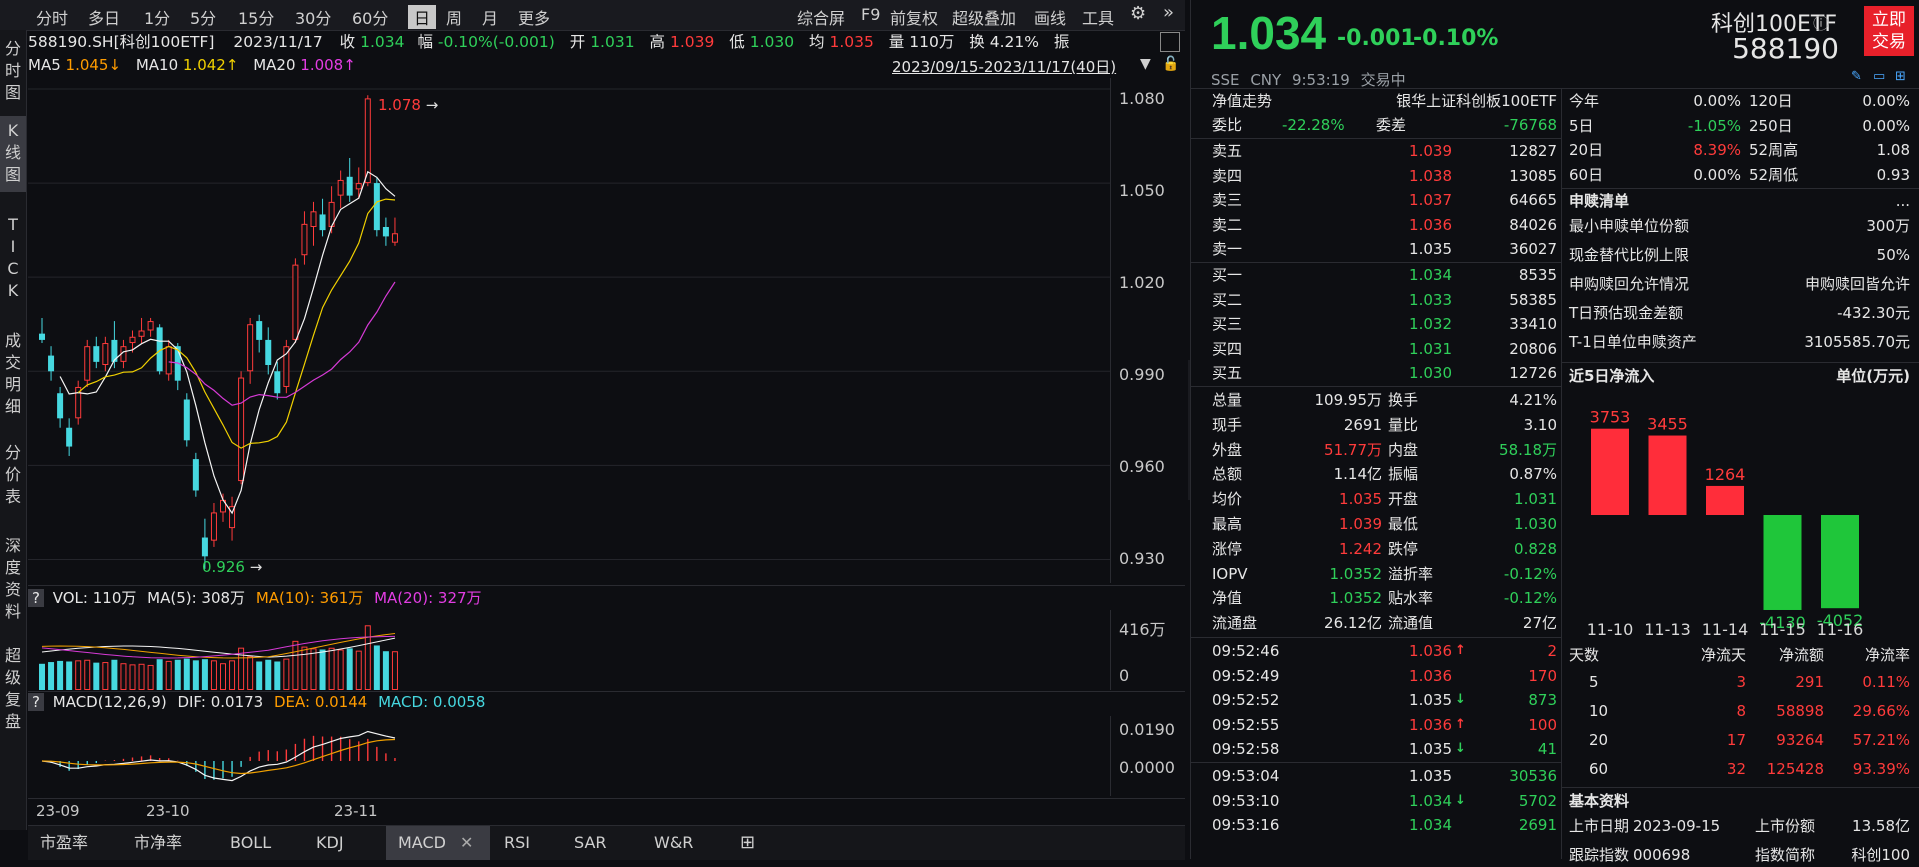 This screenshot has width=1919, height=867. I want to click on trade-now-button: 立即交易, so click(1889, 31).